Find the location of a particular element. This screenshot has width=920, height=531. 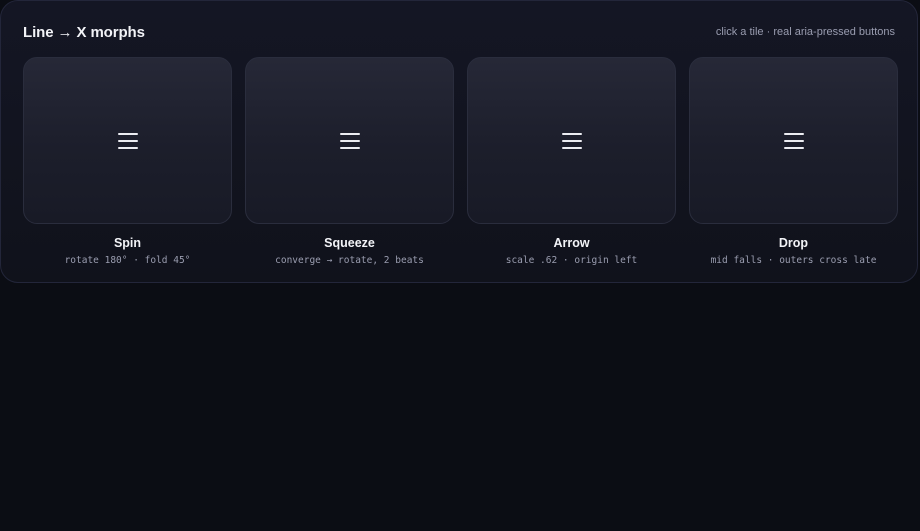

tile-name: Spin is located at coordinates (127, 243).